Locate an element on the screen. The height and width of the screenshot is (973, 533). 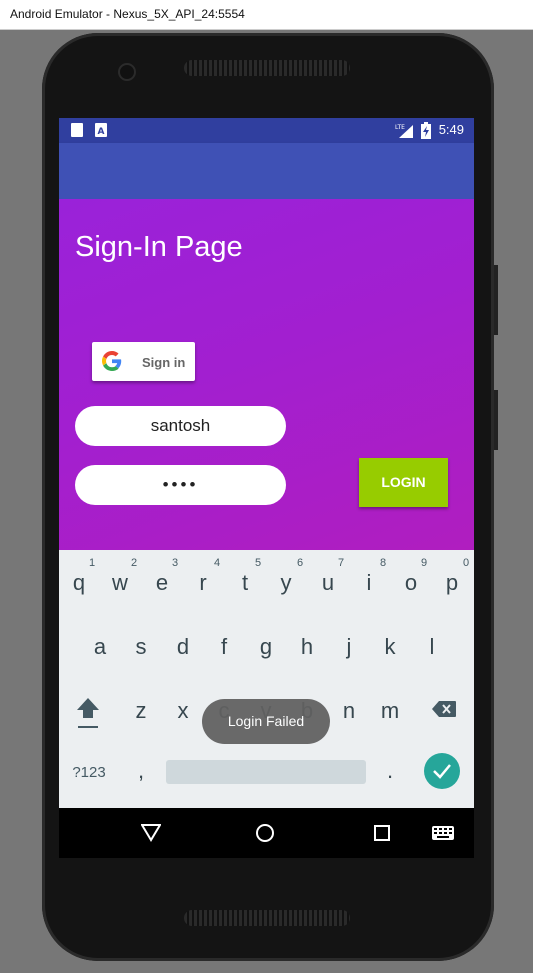
key-n: n is located at coordinates (349, 711).